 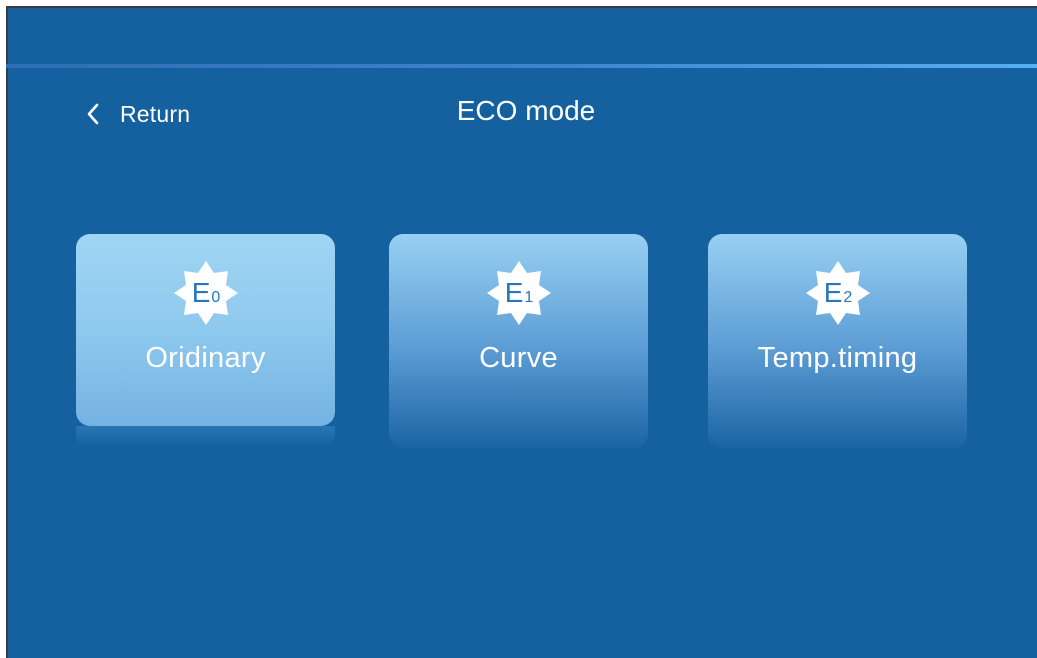 What do you see at coordinates (216, 297) in the screenshot?
I see `badge-subscript: 0` at bounding box center [216, 297].